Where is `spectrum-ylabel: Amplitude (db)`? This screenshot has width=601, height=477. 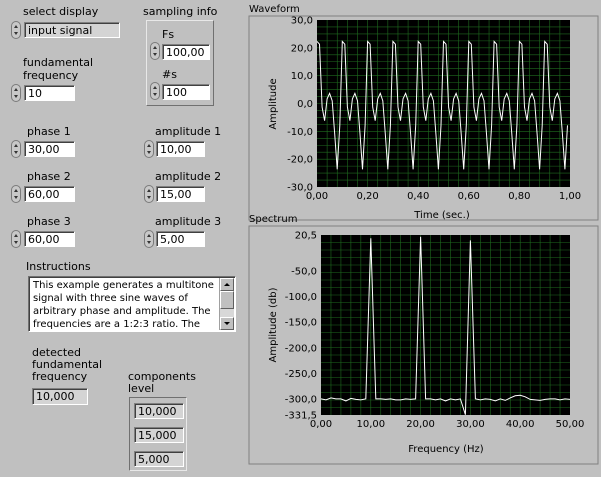 spectrum-ylabel: Amplitude (db) is located at coordinates (273, 324).